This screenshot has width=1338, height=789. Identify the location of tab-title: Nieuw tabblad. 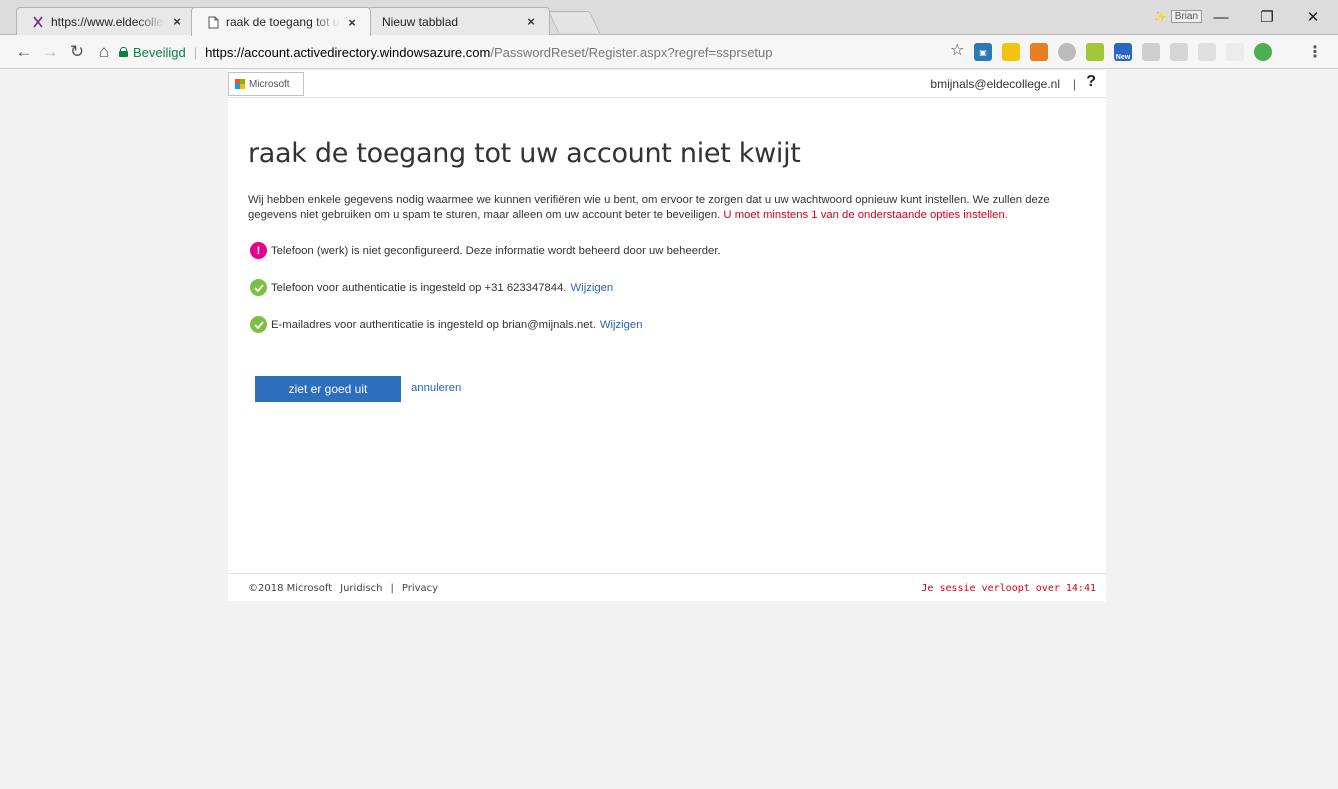
(420, 21).